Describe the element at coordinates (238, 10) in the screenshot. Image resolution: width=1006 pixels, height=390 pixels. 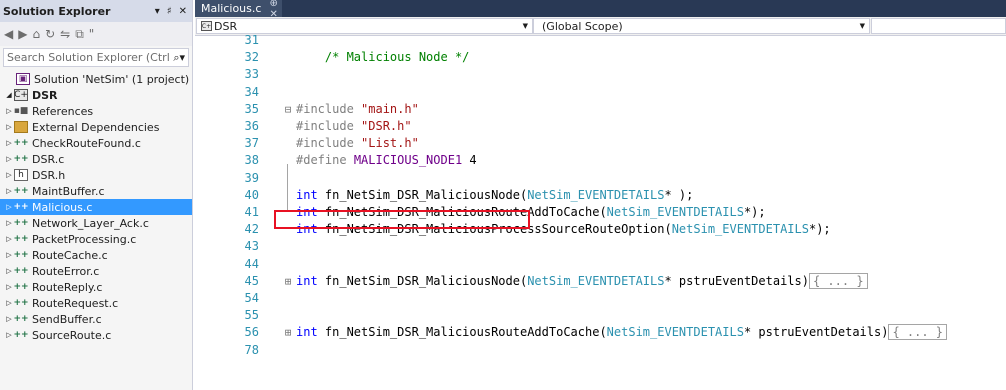
I see `tab-malicious-c: Malicious.c ⊕ ✕` at that location.